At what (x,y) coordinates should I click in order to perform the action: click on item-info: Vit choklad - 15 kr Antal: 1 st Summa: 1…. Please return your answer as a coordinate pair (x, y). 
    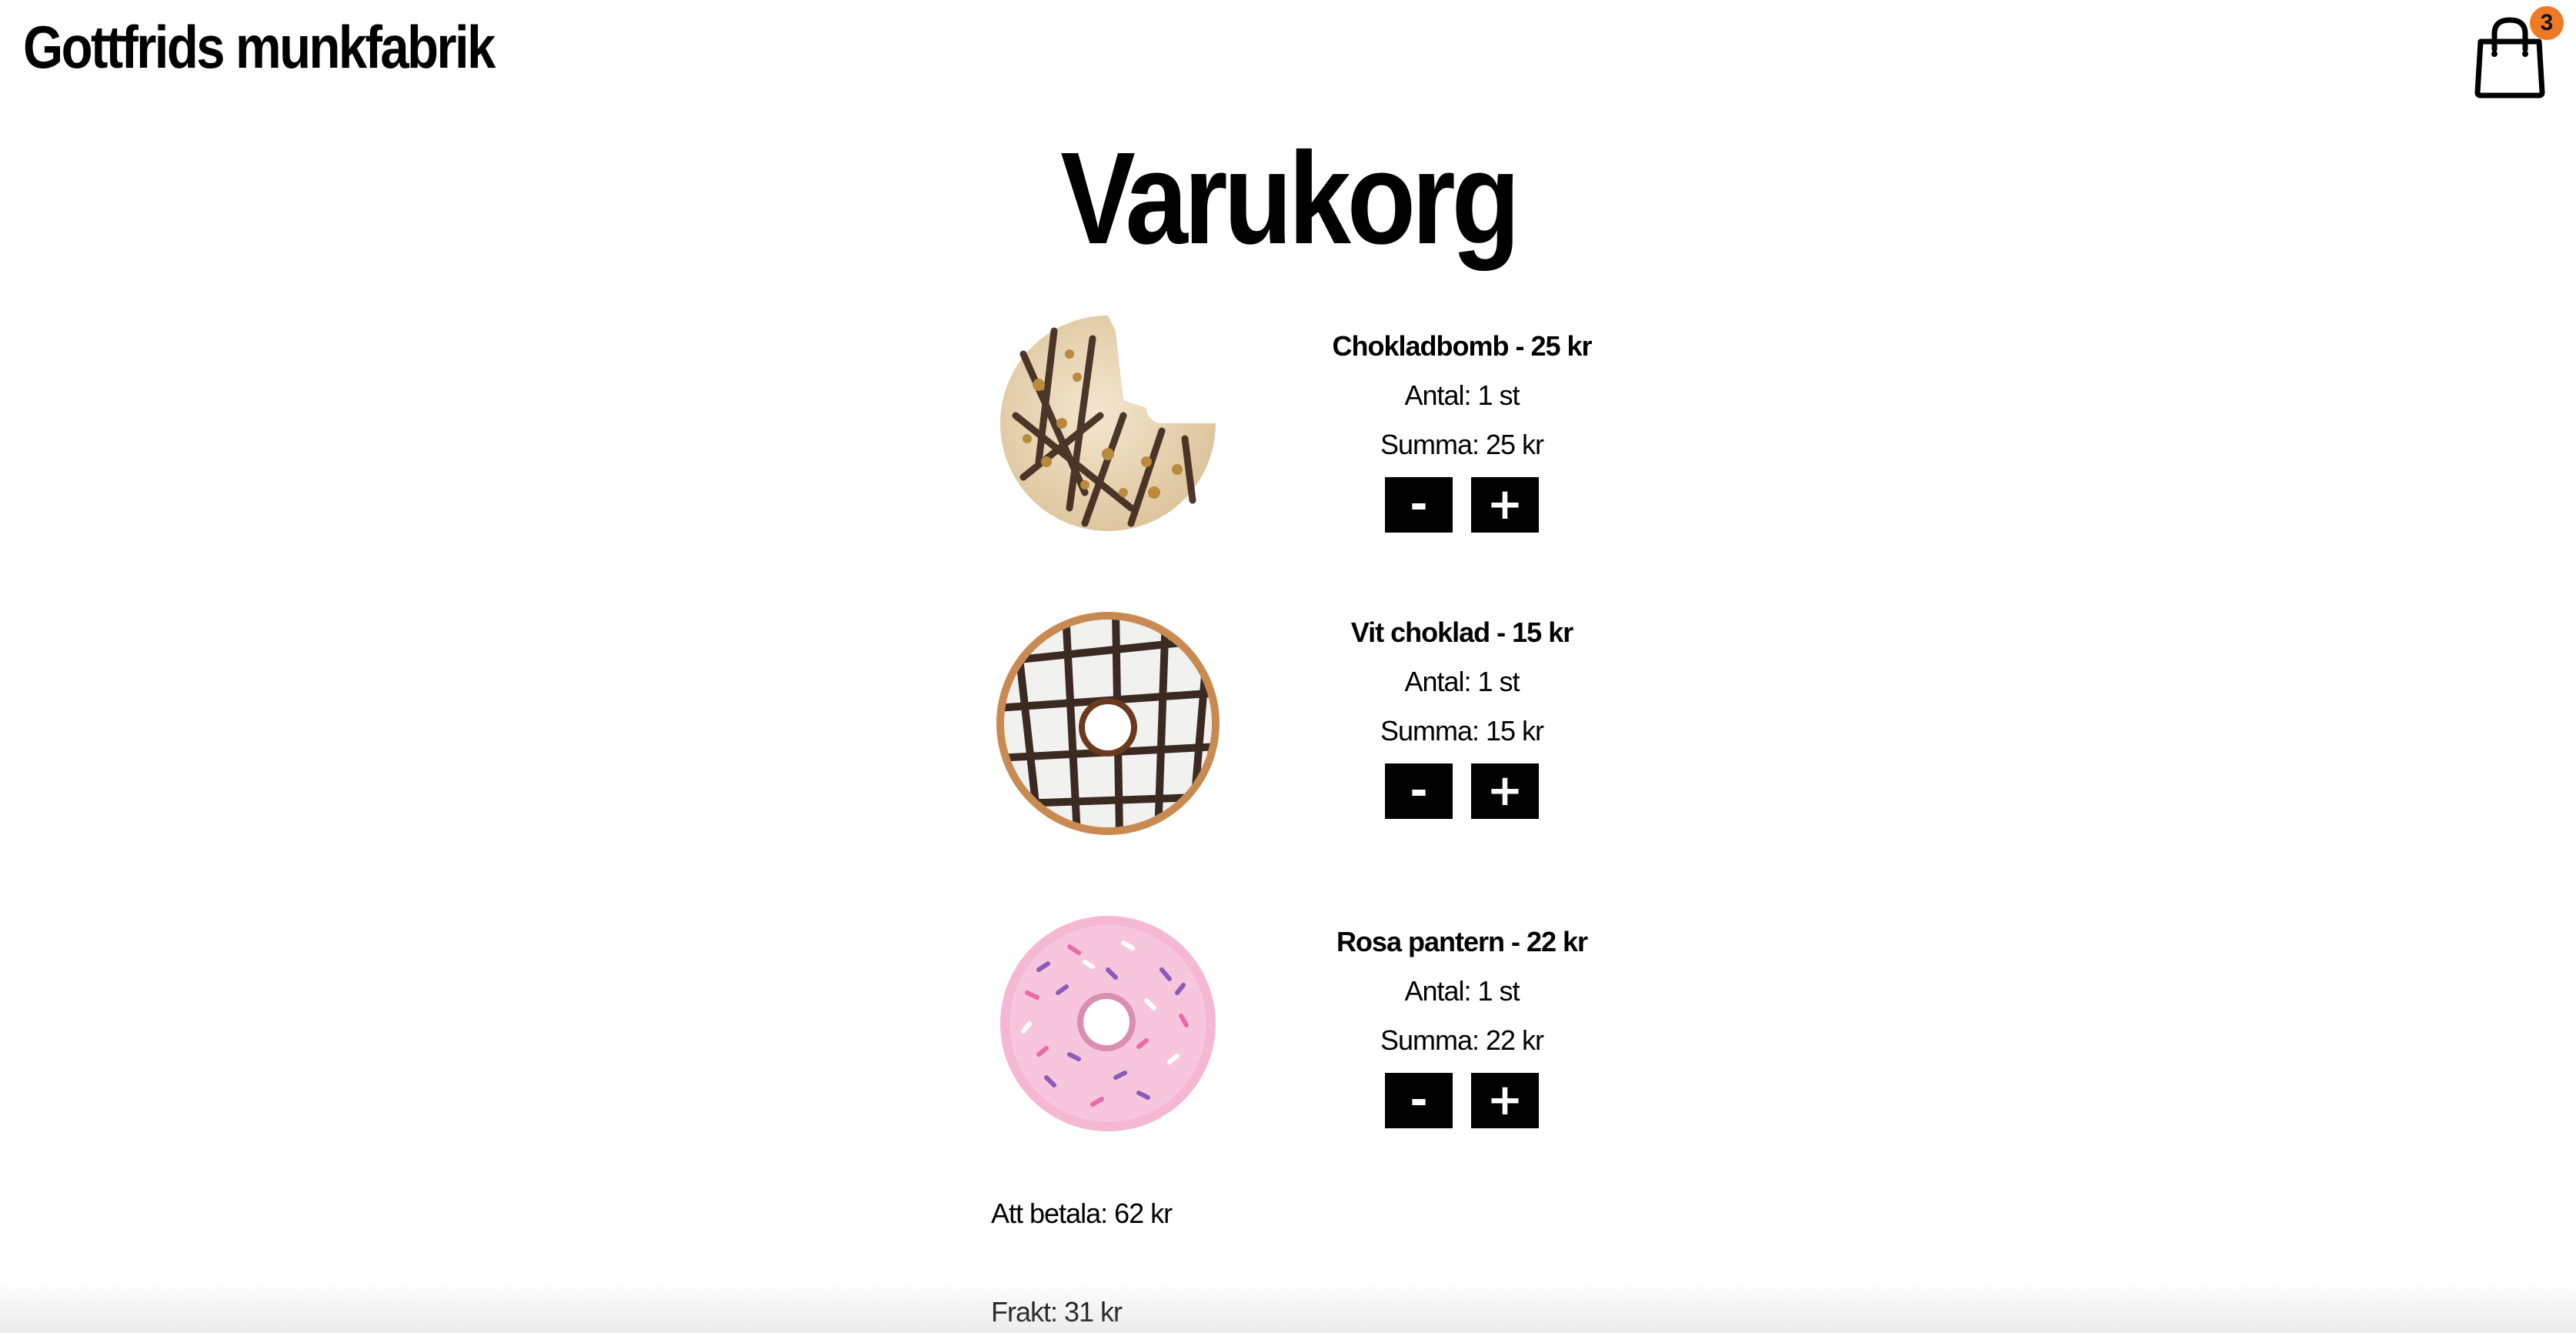
    Looking at the image, I should click on (1462, 713).